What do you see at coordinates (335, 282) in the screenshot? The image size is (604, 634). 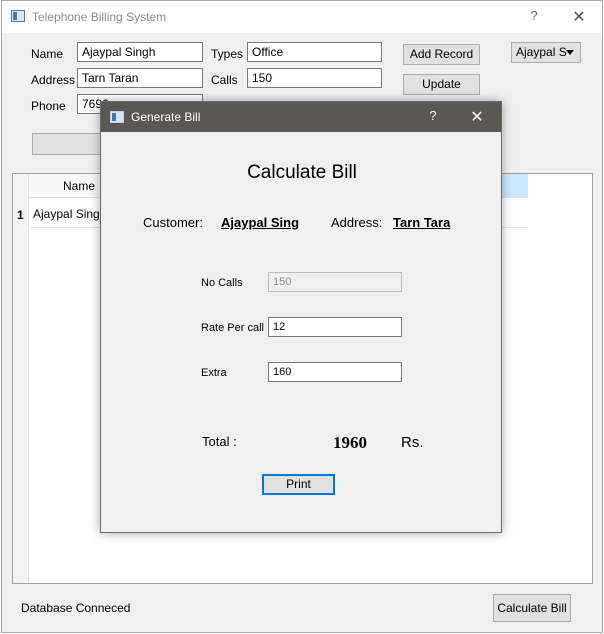 I see `no-calls-field: 150` at bounding box center [335, 282].